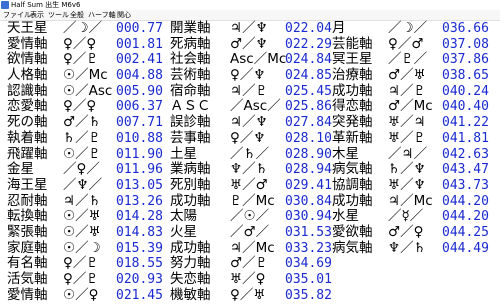 The width and height of the screenshot is (500, 306). I want to click on axis-name: 愛欲軸, so click(352, 231).